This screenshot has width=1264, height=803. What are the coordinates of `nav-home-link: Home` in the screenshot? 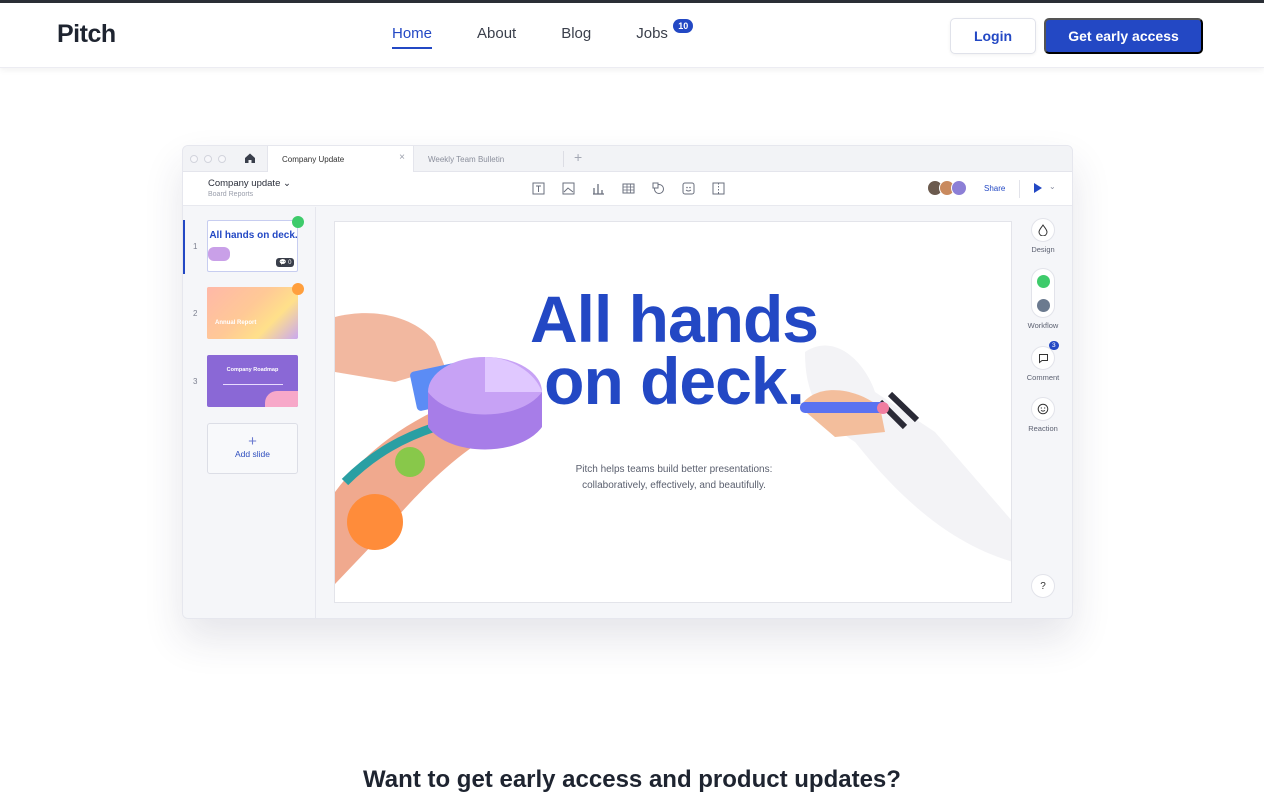 It's located at (412, 37).